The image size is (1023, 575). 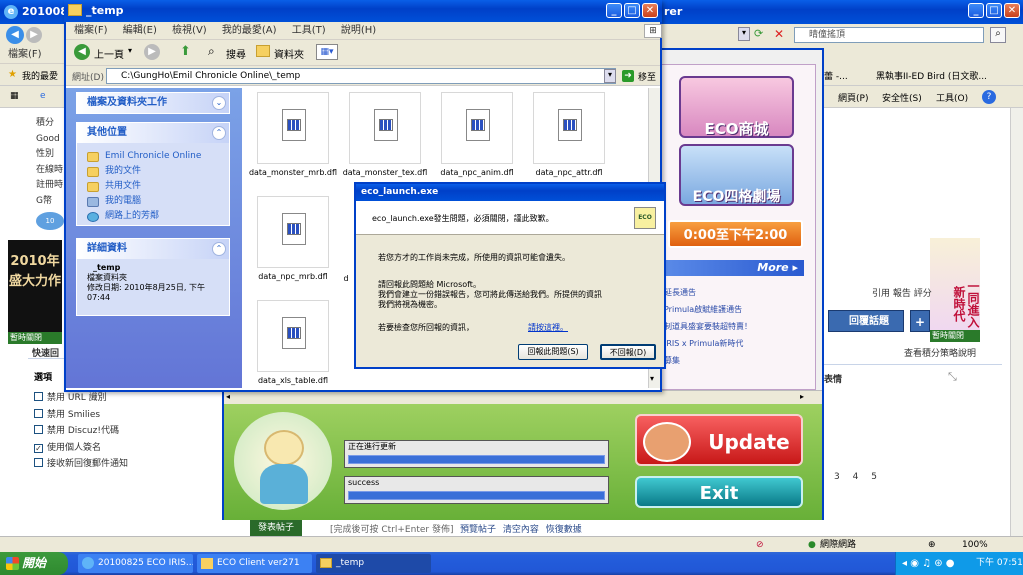 I want to click on rules-link: 查看積分策略說明, so click(x=940, y=352).